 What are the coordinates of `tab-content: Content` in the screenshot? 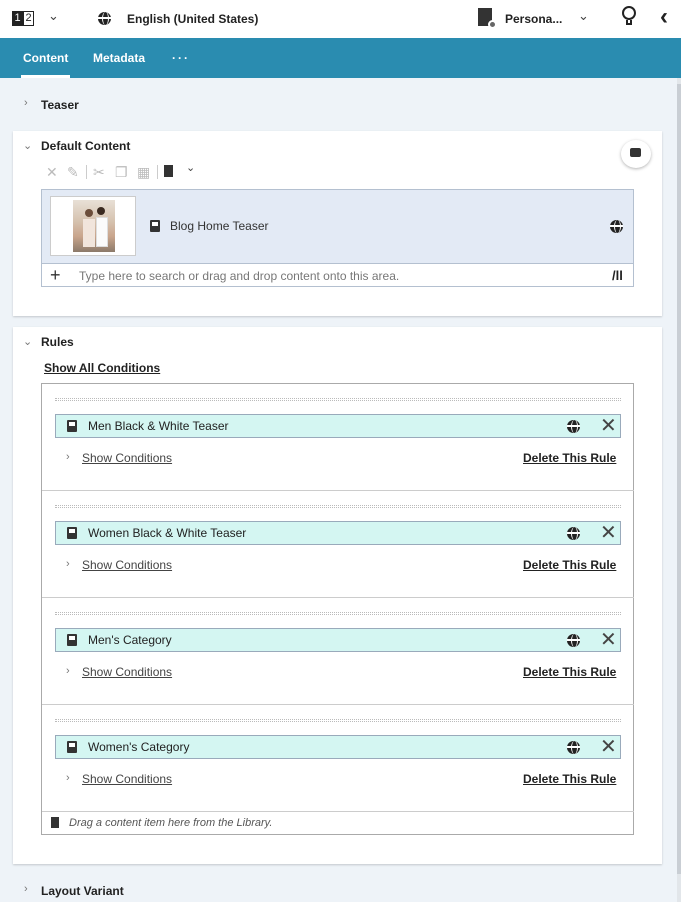 It's located at (45, 58).